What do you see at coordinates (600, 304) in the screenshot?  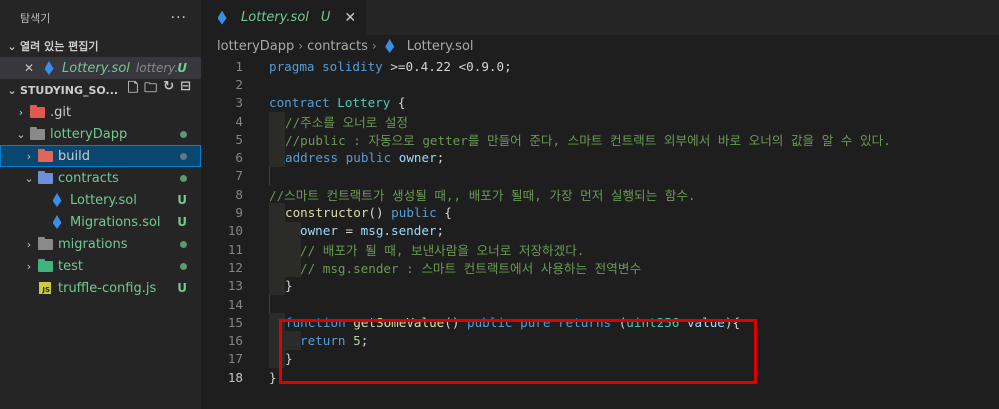 I see `code-line: 14` at bounding box center [600, 304].